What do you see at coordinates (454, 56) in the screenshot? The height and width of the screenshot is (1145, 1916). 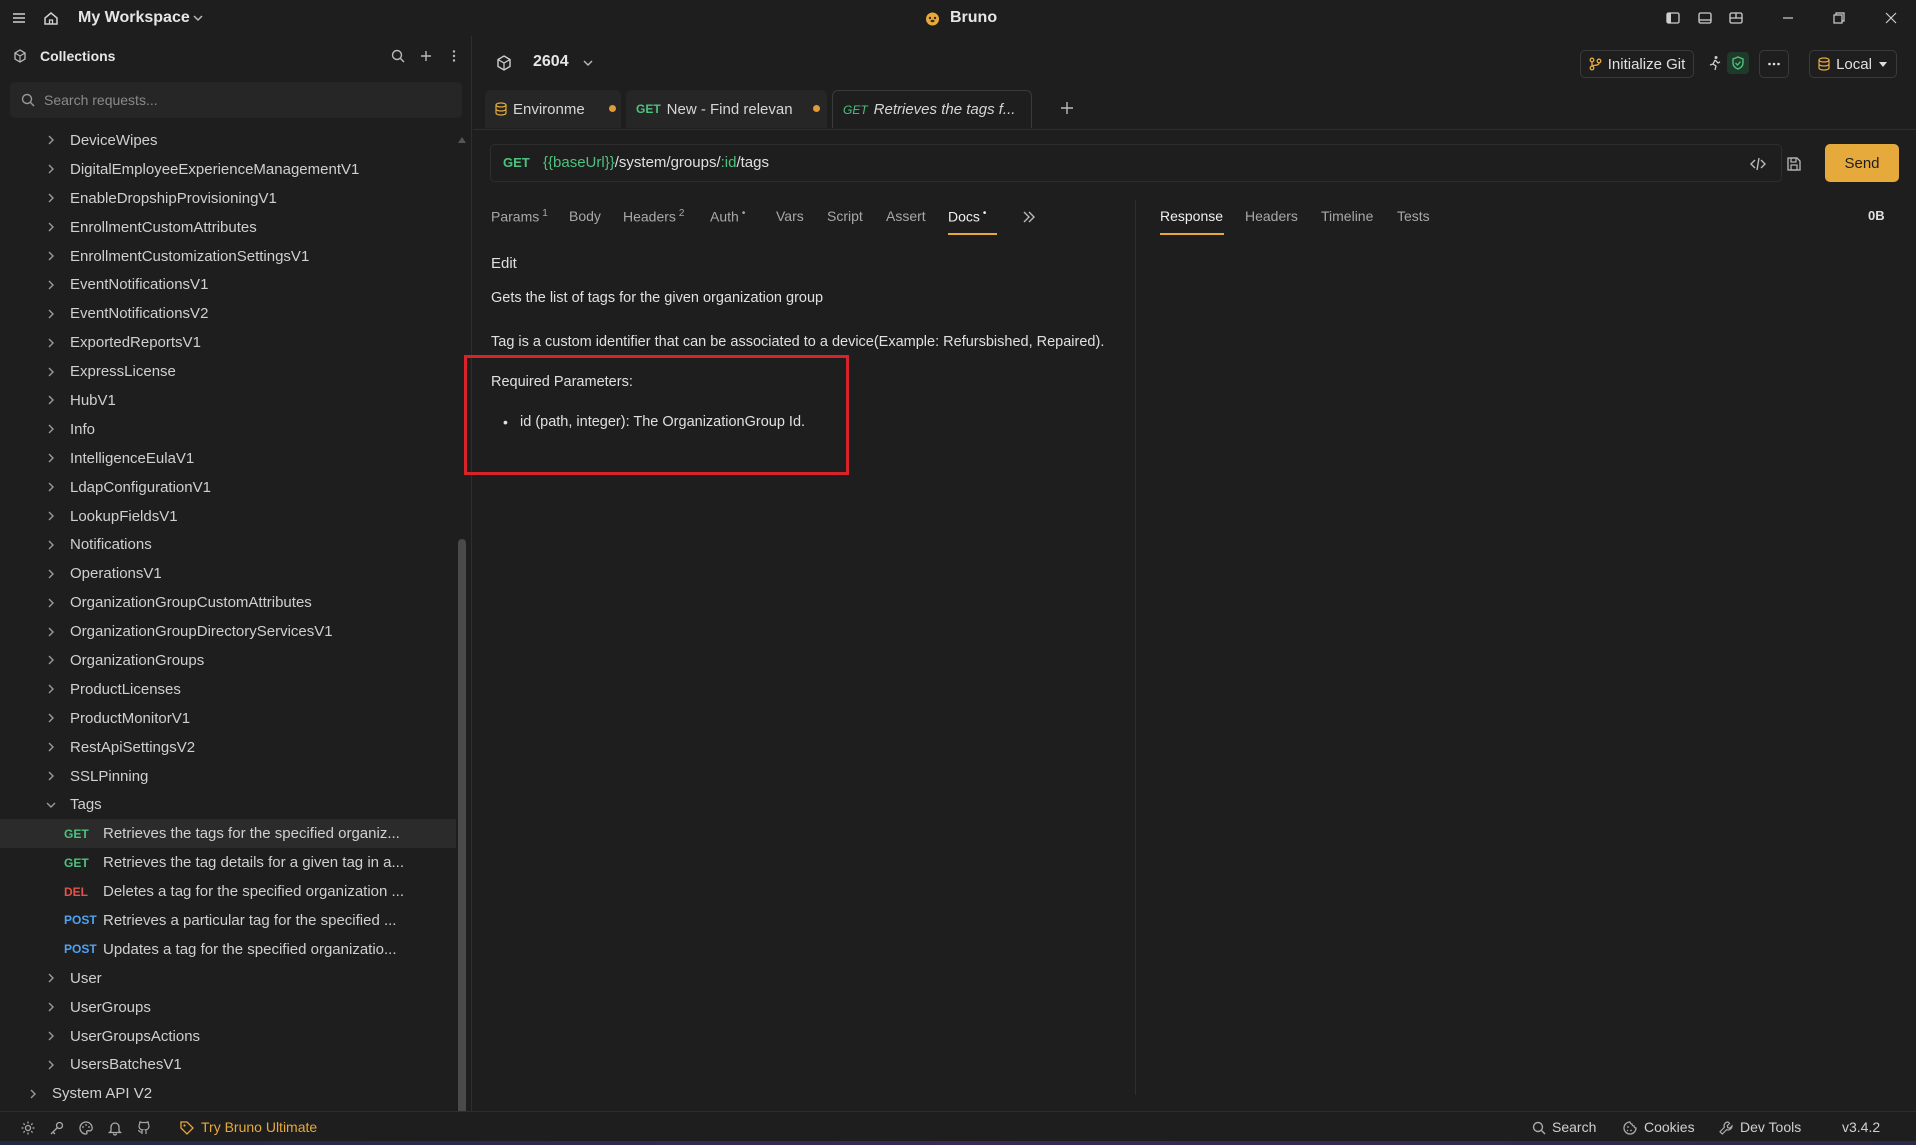 I see `more-vertical-icon` at bounding box center [454, 56].